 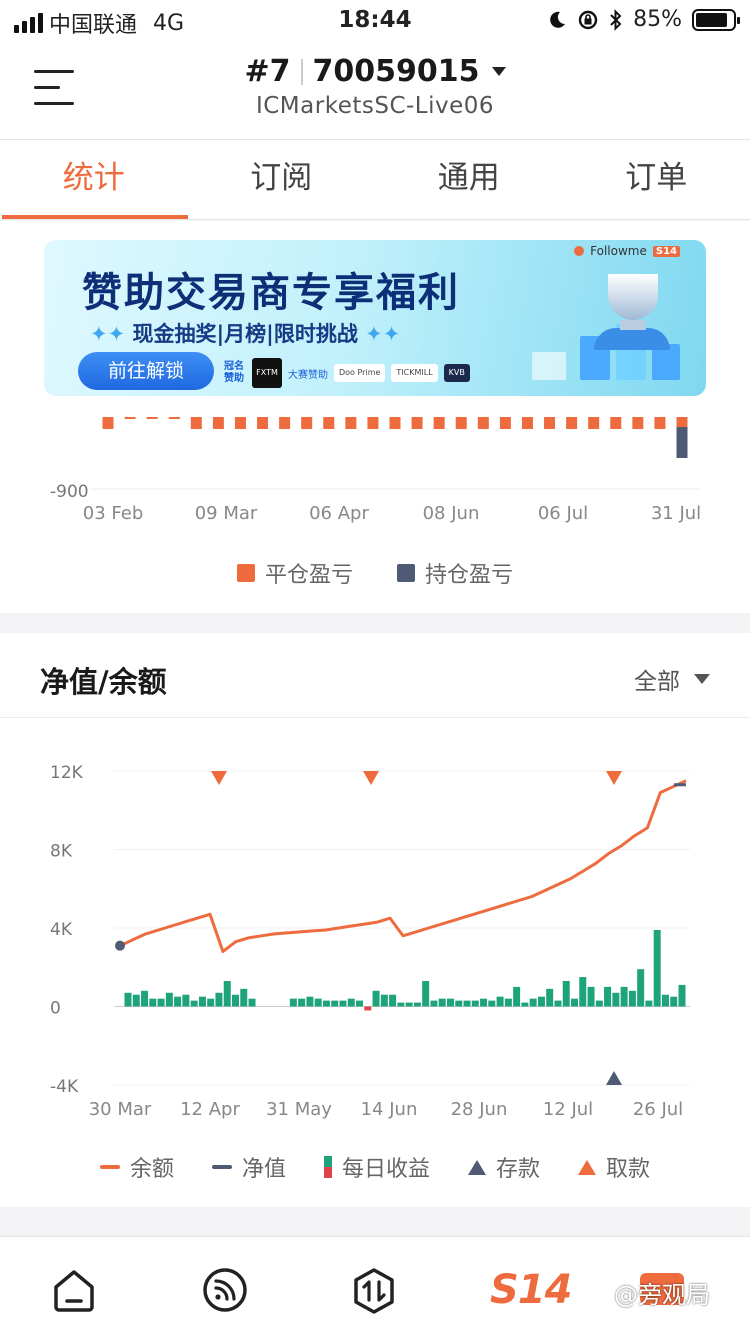 I want to click on tab-bar: 统计 订阅 通用 订单, so click(x=375, y=180).